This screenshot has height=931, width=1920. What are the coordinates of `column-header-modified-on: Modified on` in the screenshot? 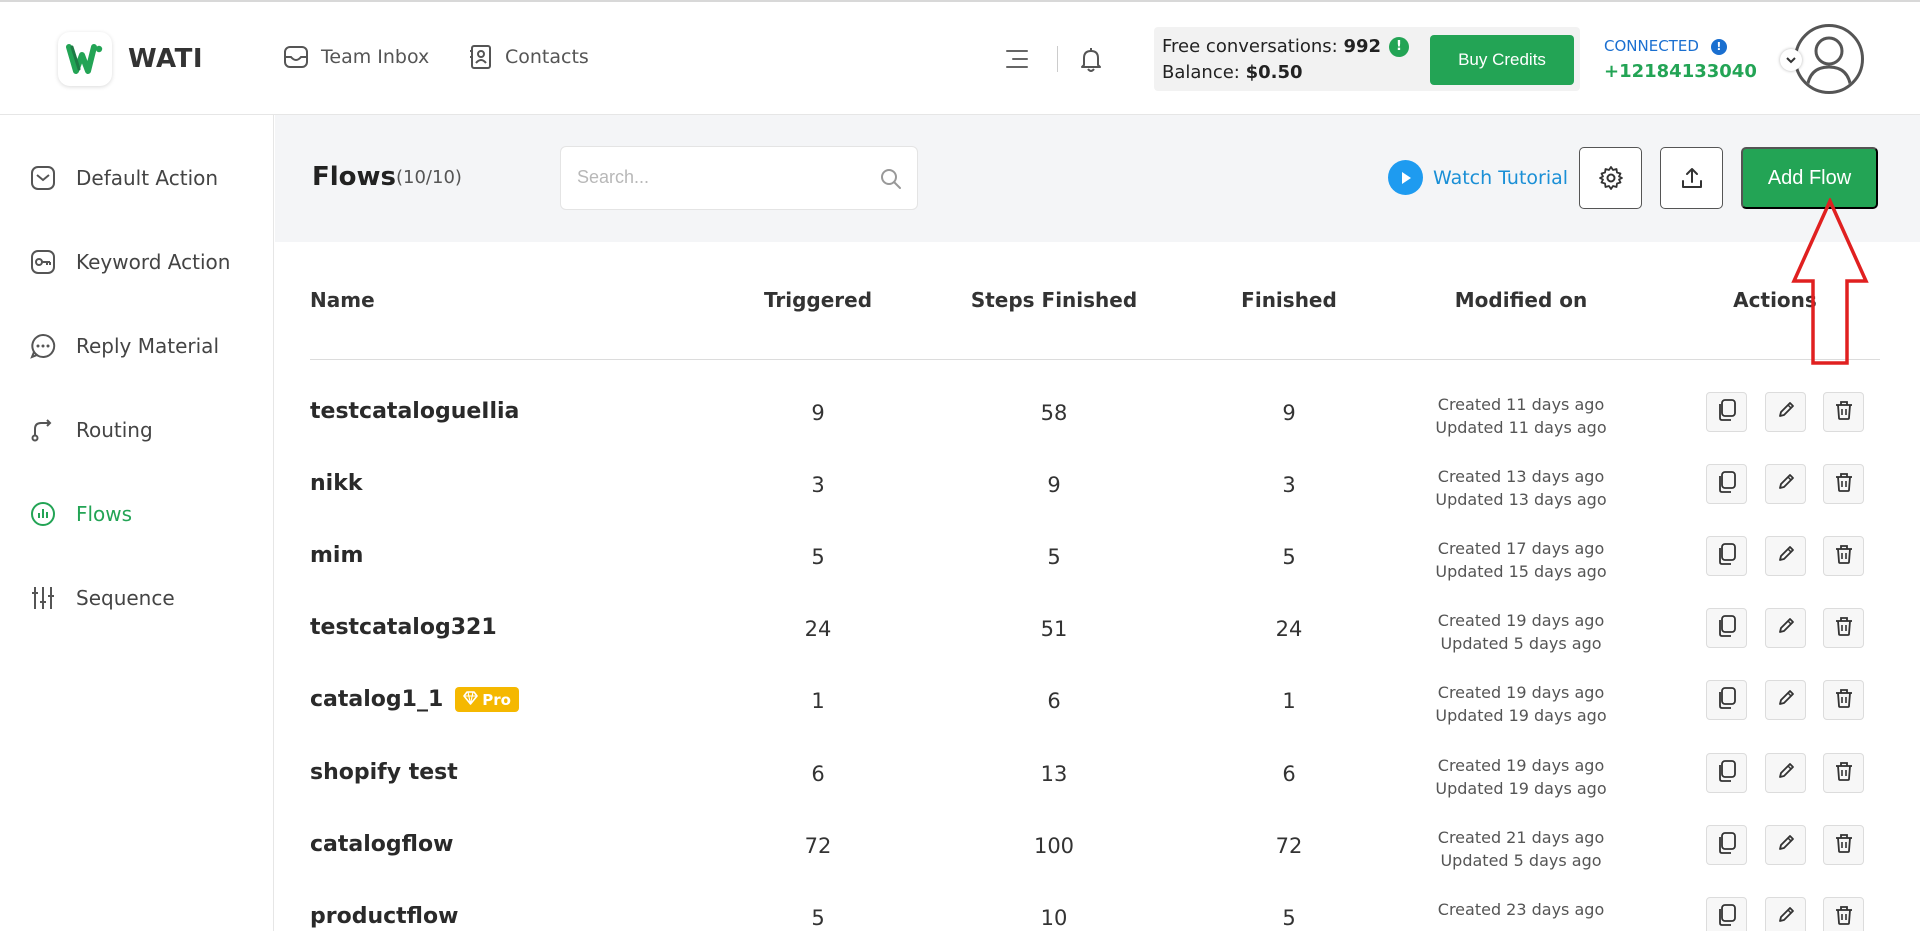 It's located at (1521, 300).